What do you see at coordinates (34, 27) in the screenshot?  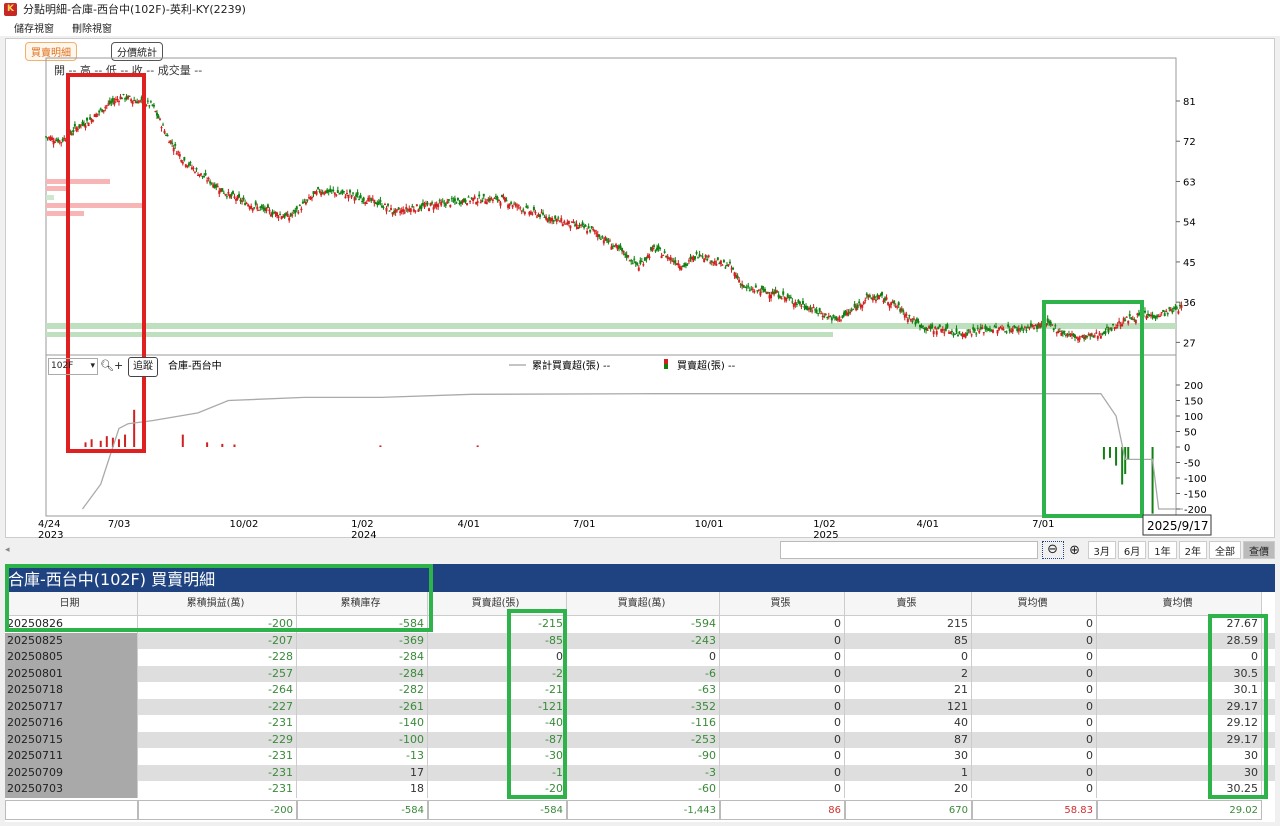 I see `menu-save-view: 儲存視窗` at bounding box center [34, 27].